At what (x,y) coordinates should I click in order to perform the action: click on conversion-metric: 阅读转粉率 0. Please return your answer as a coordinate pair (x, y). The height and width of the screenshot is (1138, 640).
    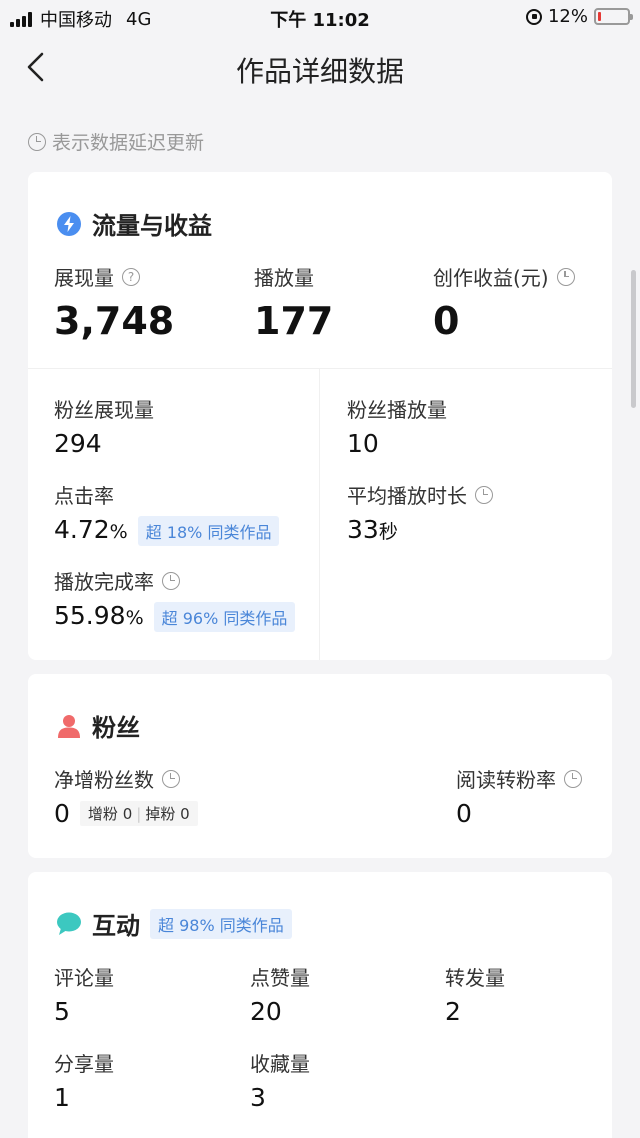
    Looking at the image, I should click on (519, 796).